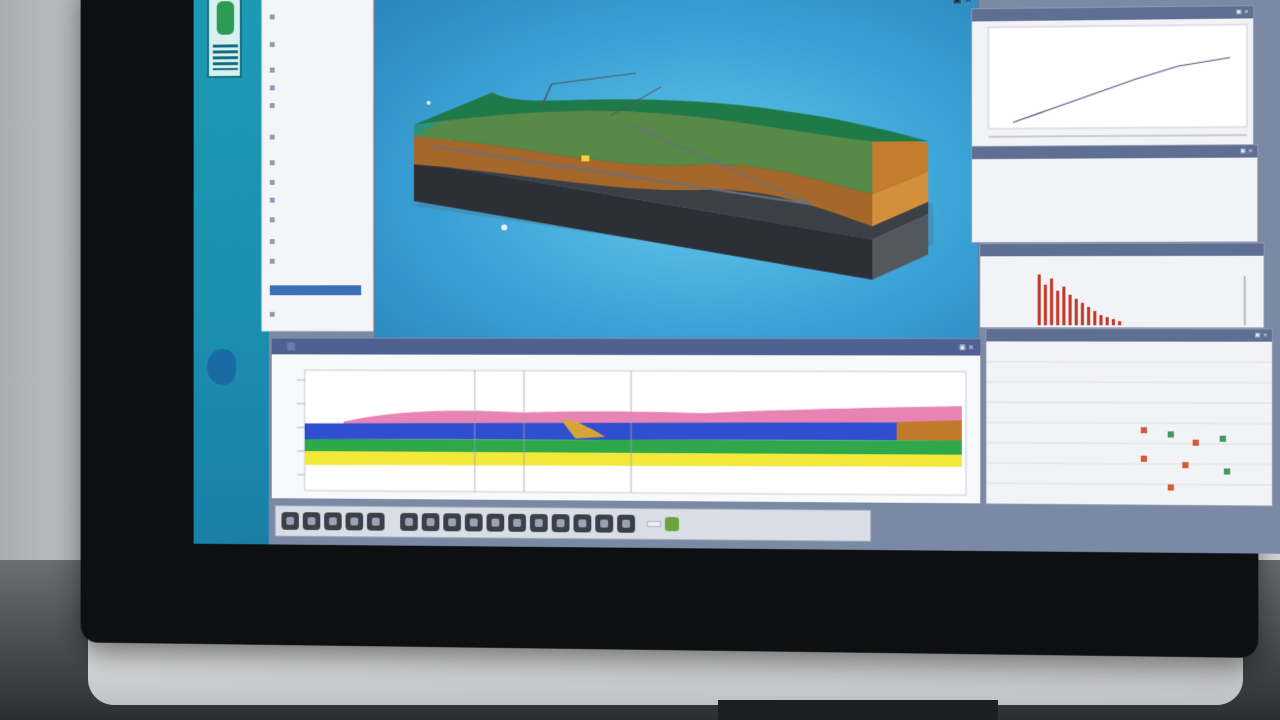 Image resolution: width=1280 pixels, height=720 pixels. Describe the element at coordinates (221, 366) in the screenshot. I see `globe-icon-shape` at that location.